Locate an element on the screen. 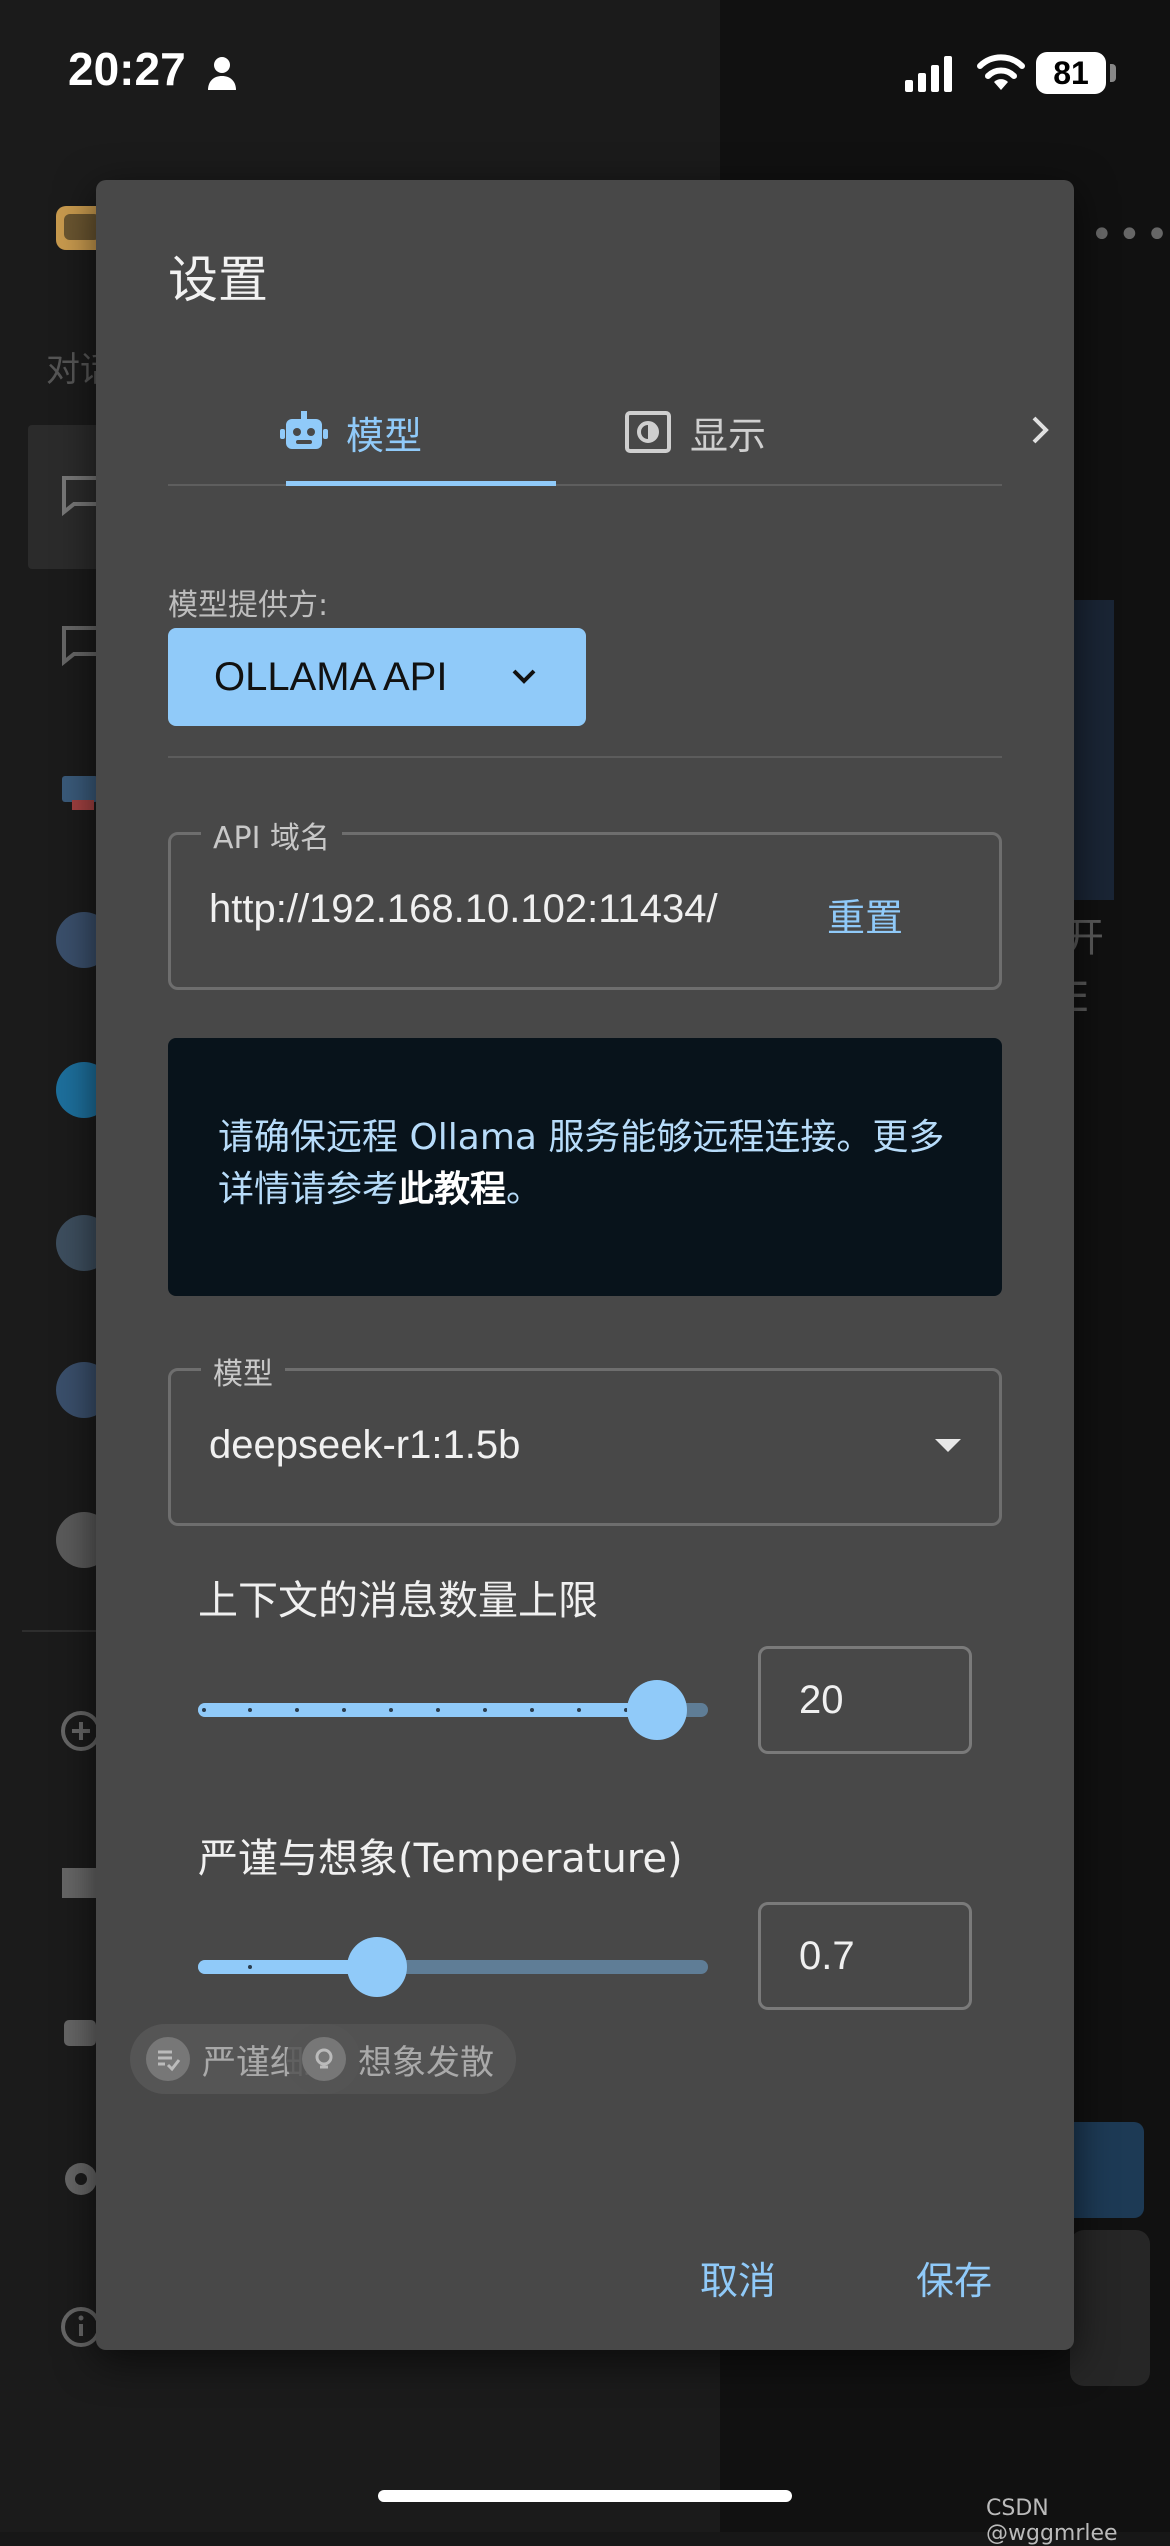 The height and width of the screenshot is (2546, 1170). tab-display: 显示 is located at coordinates (695, 432).